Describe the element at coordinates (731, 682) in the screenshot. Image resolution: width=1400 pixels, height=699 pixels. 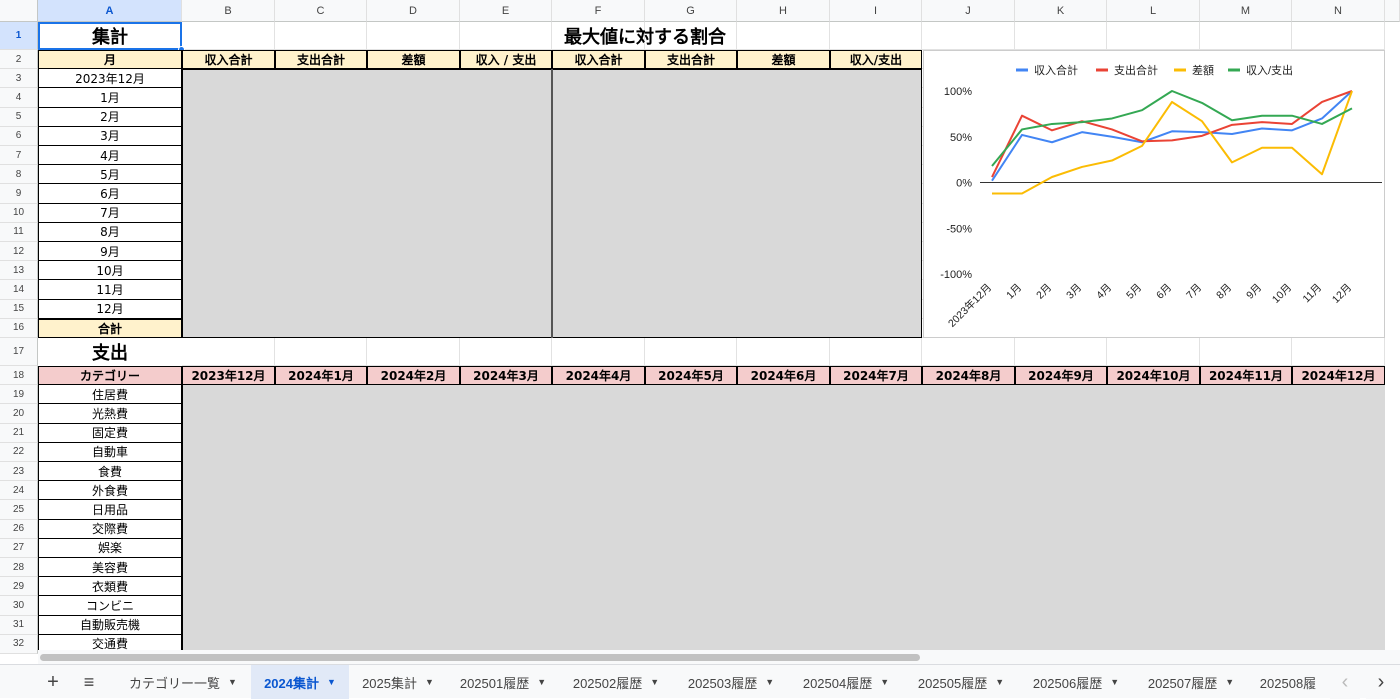
I see `sheet-tab: 202503履歴 ▼` at that location.